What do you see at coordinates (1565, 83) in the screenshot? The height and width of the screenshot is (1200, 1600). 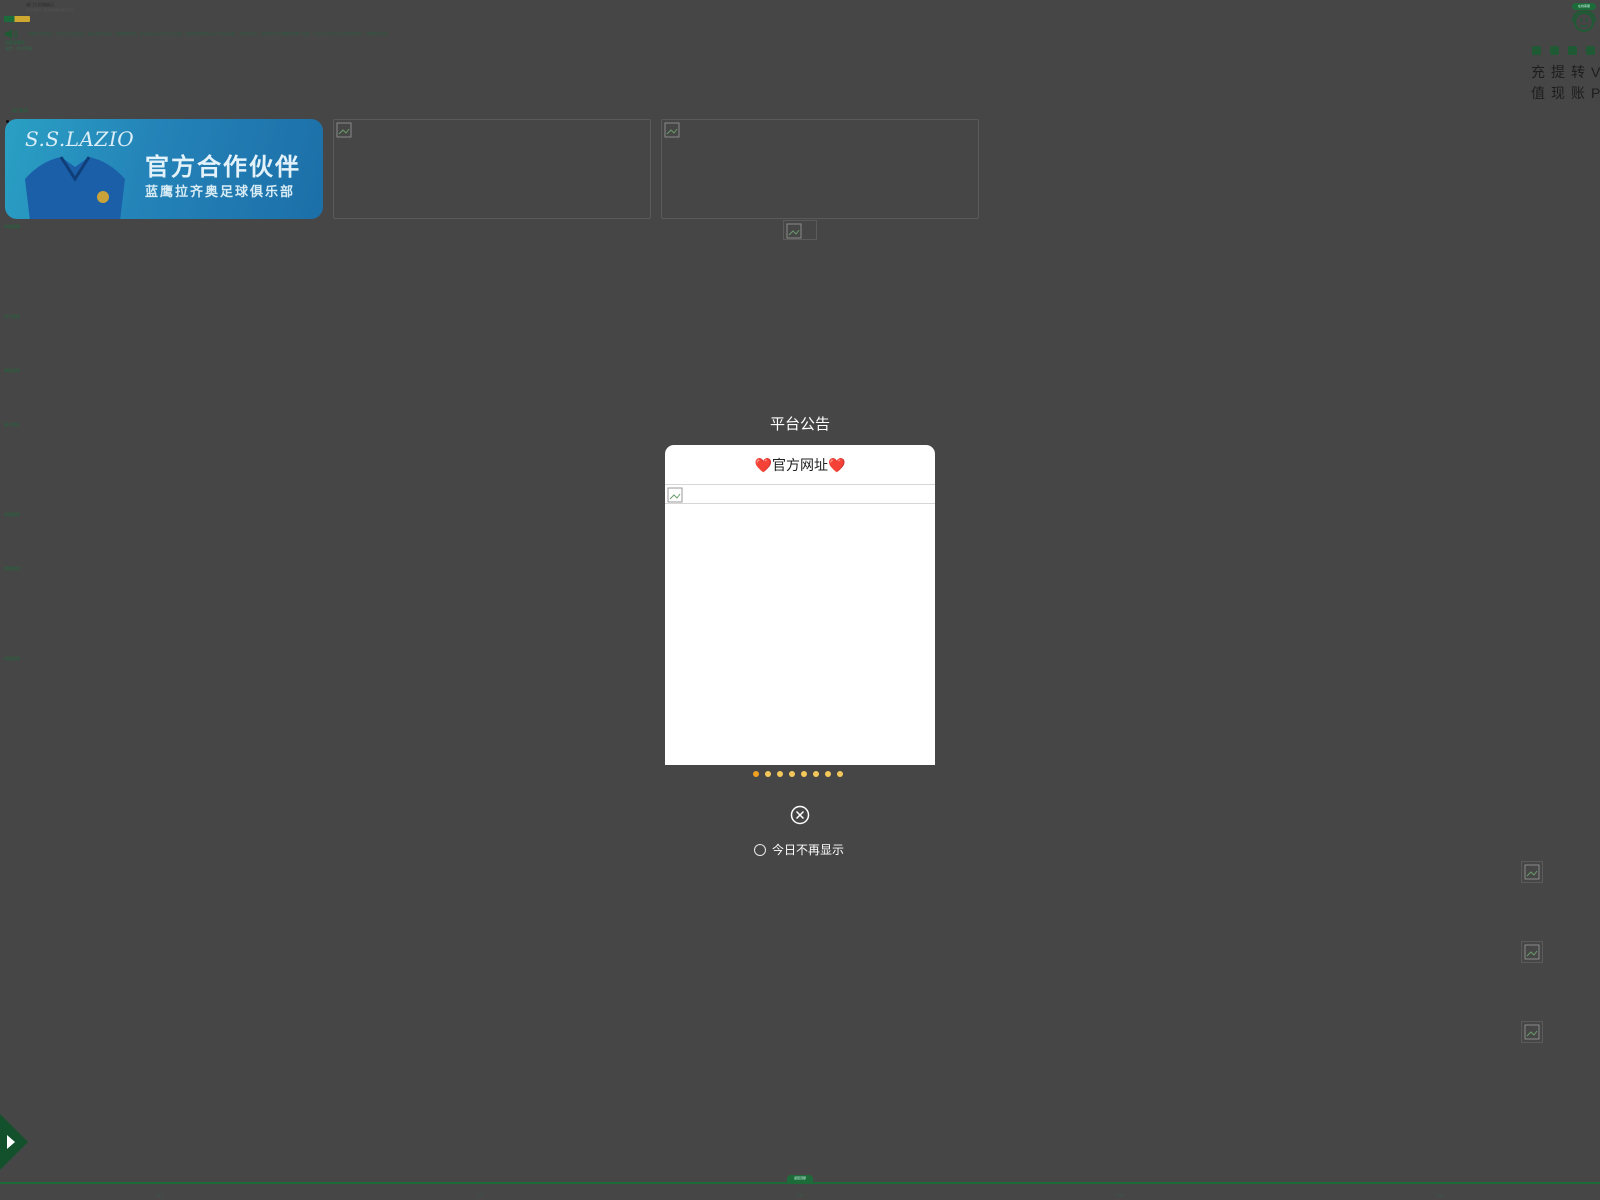 I see `quick-action-labels: 充值 提现 转账 VIP` at bounding box center [1565, 83].